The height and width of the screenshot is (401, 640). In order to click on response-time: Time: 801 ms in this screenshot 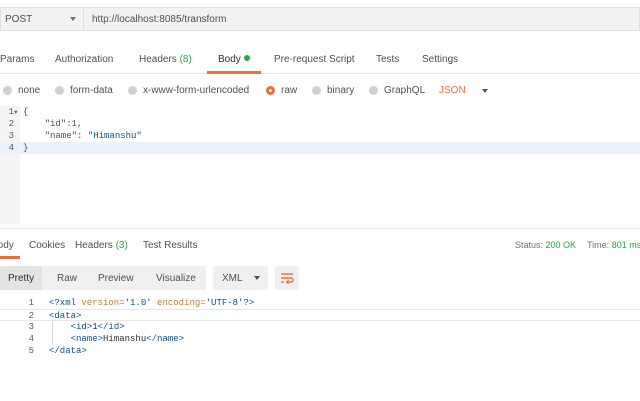, I will do `click(613, 245)`.